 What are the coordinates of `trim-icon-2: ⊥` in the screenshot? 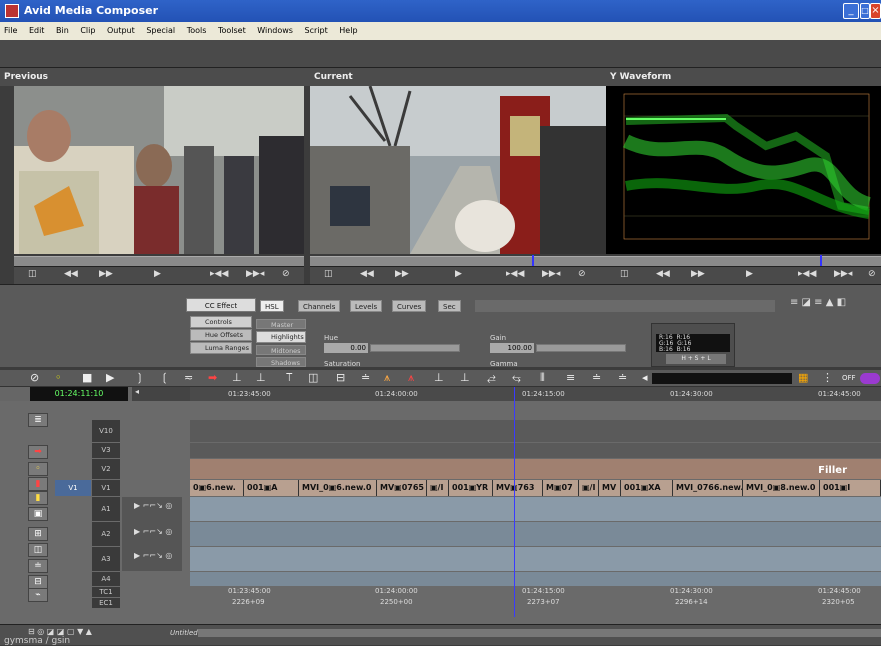 It's located at (261, 377).